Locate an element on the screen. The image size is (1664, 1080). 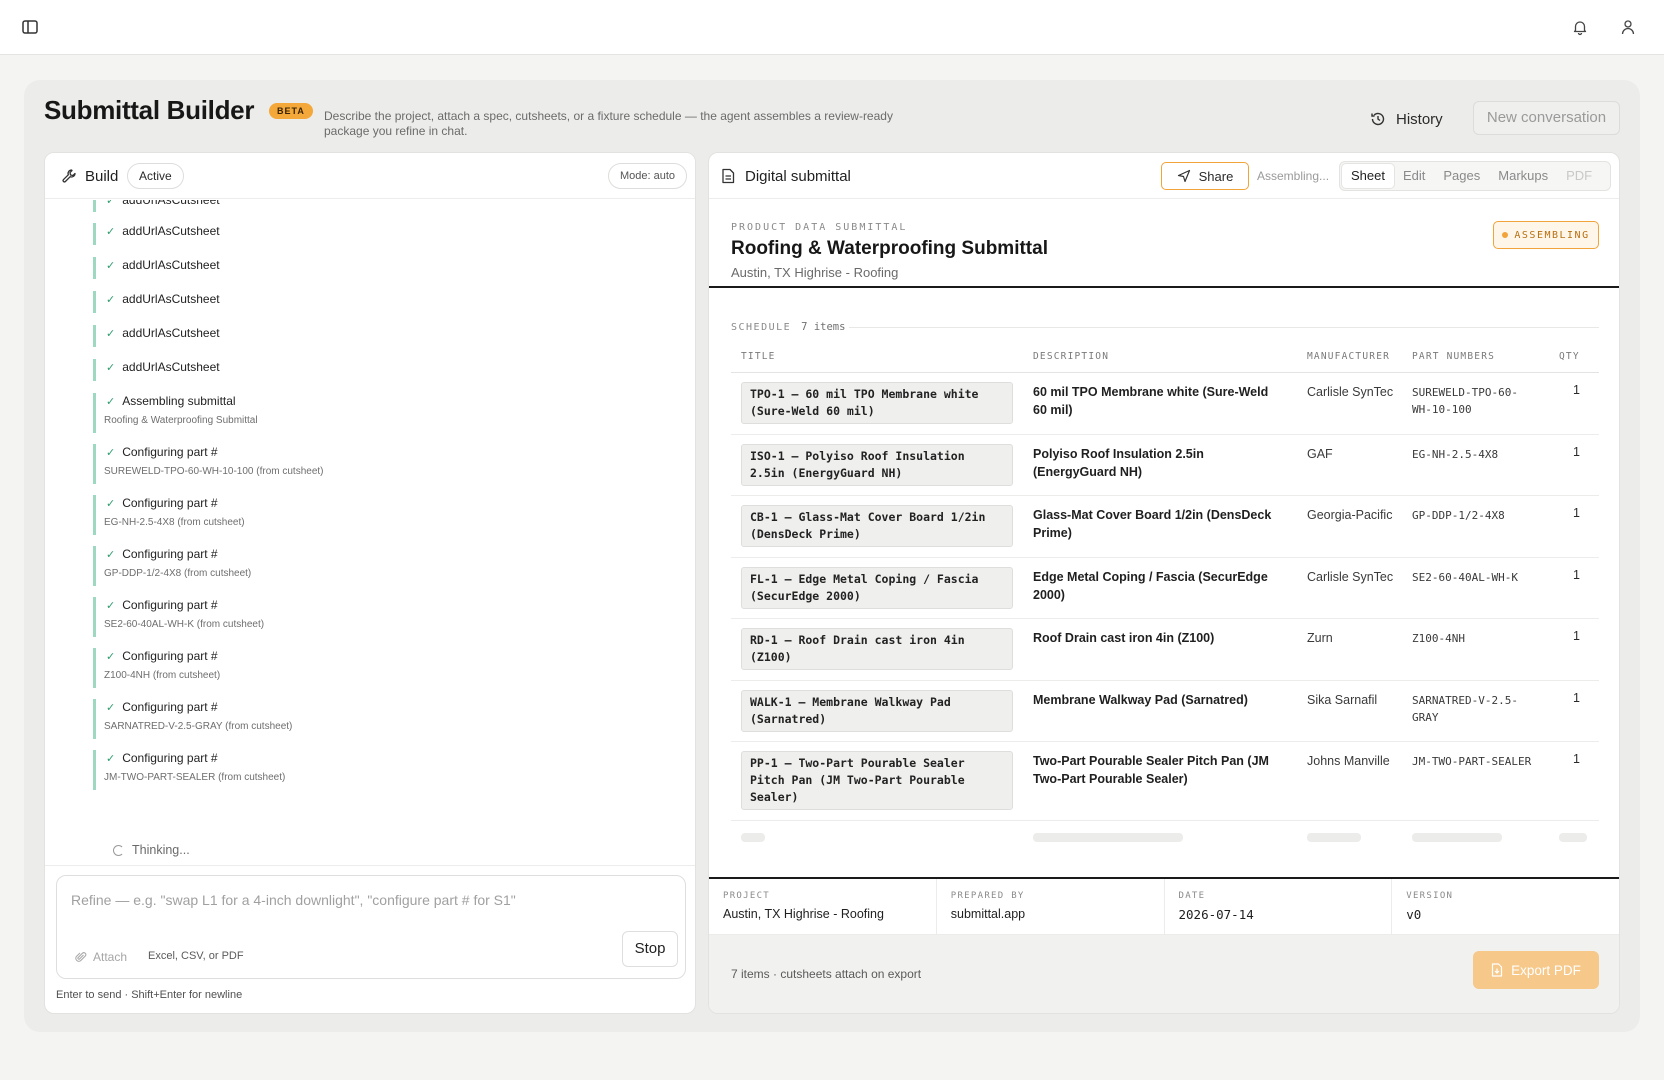
schedule-title: SCHEDULE is located at coordinates (761, 327).